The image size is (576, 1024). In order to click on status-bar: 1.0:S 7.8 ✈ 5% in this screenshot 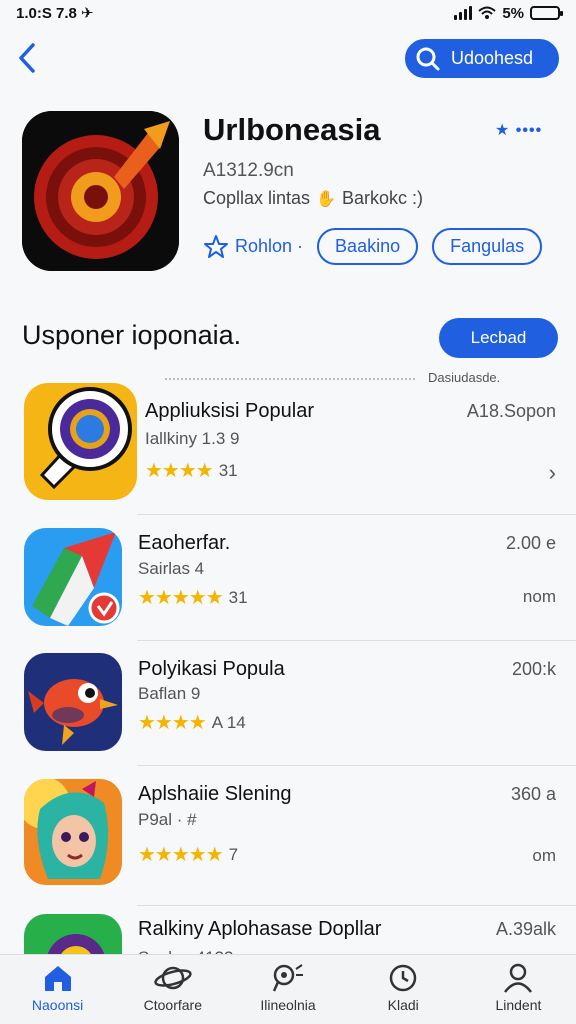, I will do `click(288, 13)`.